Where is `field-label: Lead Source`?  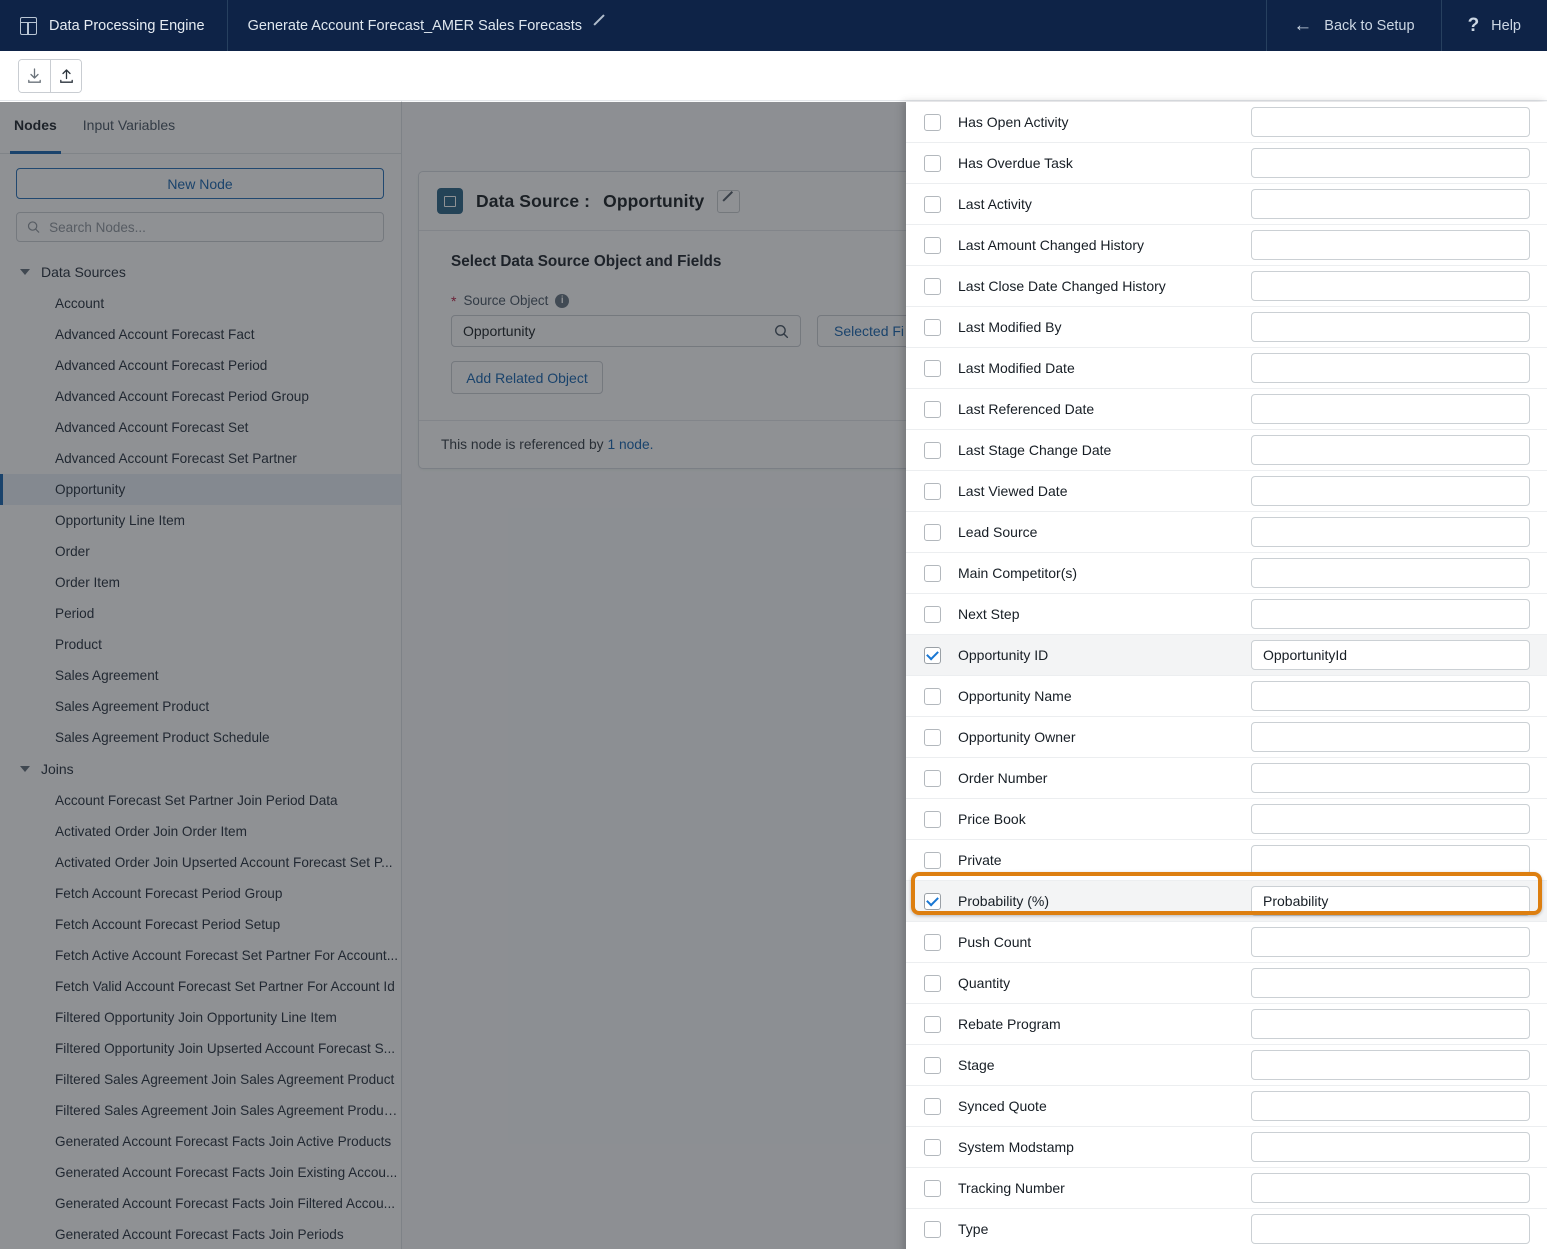 field-label: Lead Source is located at coordinates (998, 532).